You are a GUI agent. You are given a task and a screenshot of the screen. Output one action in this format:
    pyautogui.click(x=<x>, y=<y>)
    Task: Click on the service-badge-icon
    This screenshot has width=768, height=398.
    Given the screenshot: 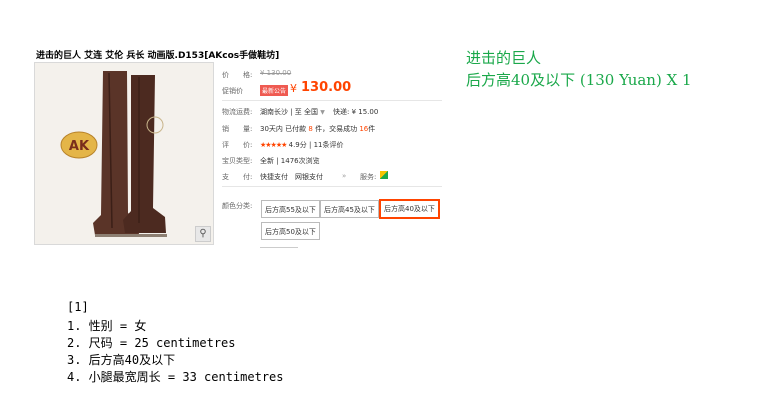 What is the action you would take?
    pyautogui.click(x=384, y=175)
    